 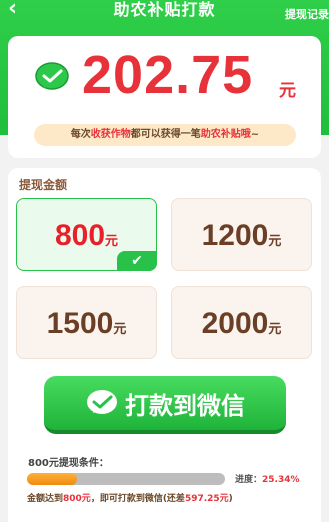 I want to click on detail-remaining-amount: 597.25元, so click(x=206, y=499).